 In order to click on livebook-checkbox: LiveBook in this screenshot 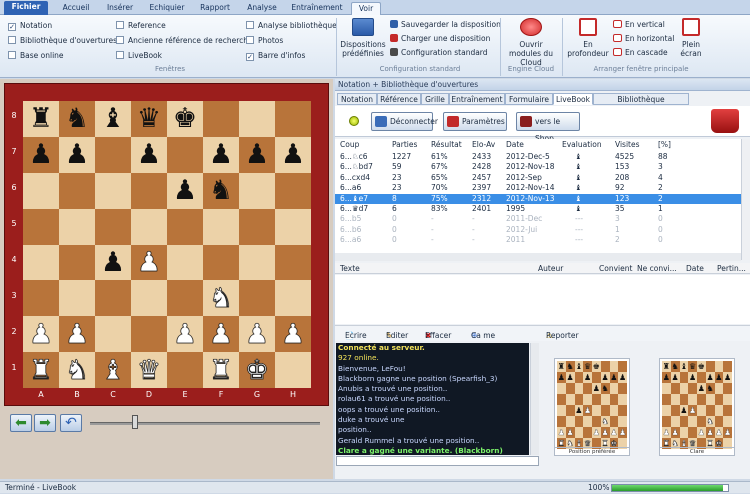, I will do `click(139, 55)`.